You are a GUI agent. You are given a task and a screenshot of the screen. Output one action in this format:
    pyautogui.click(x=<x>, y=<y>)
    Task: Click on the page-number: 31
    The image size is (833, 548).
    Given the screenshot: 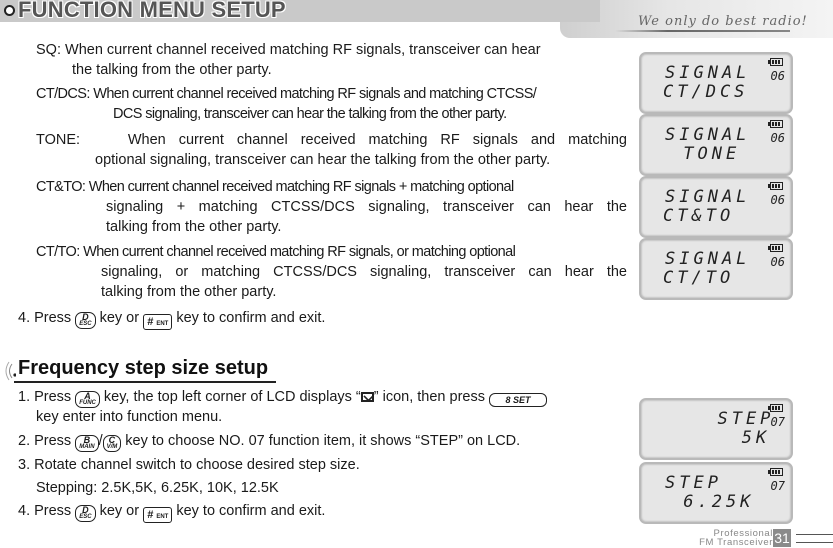 What is the action you would take?
    pyautogui.click(x=782, y=538)
    